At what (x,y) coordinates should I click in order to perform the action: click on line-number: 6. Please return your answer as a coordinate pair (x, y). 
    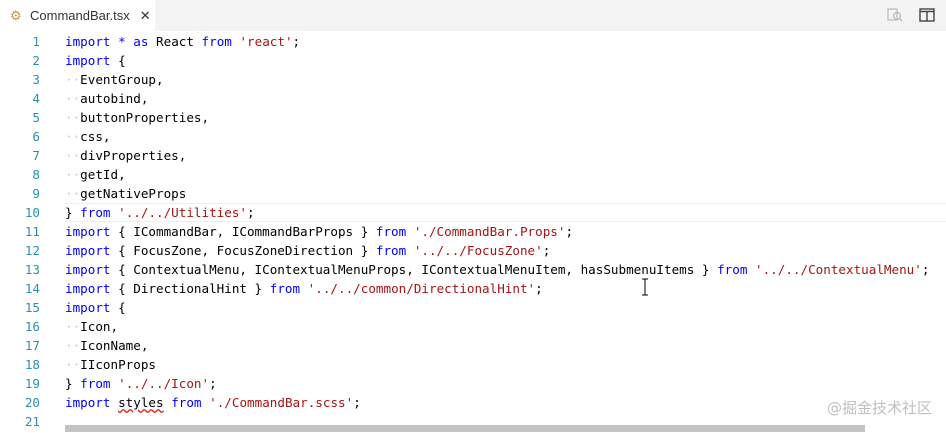
    Looking at the image, I should click on (36, 136).